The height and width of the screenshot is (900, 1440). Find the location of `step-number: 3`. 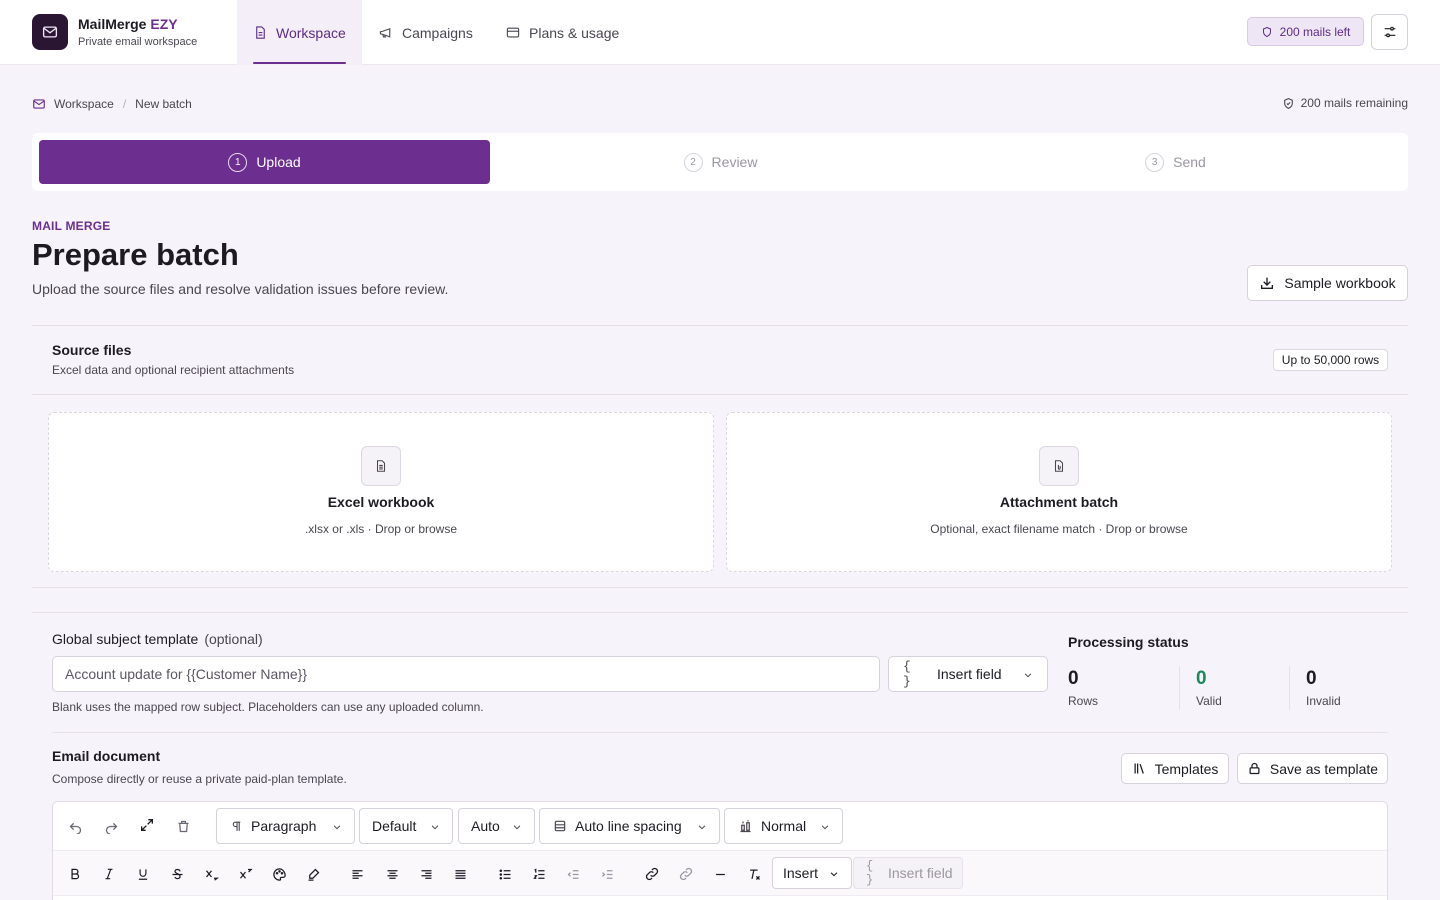

step-number: 3 is located at coordinates (1155, 162).